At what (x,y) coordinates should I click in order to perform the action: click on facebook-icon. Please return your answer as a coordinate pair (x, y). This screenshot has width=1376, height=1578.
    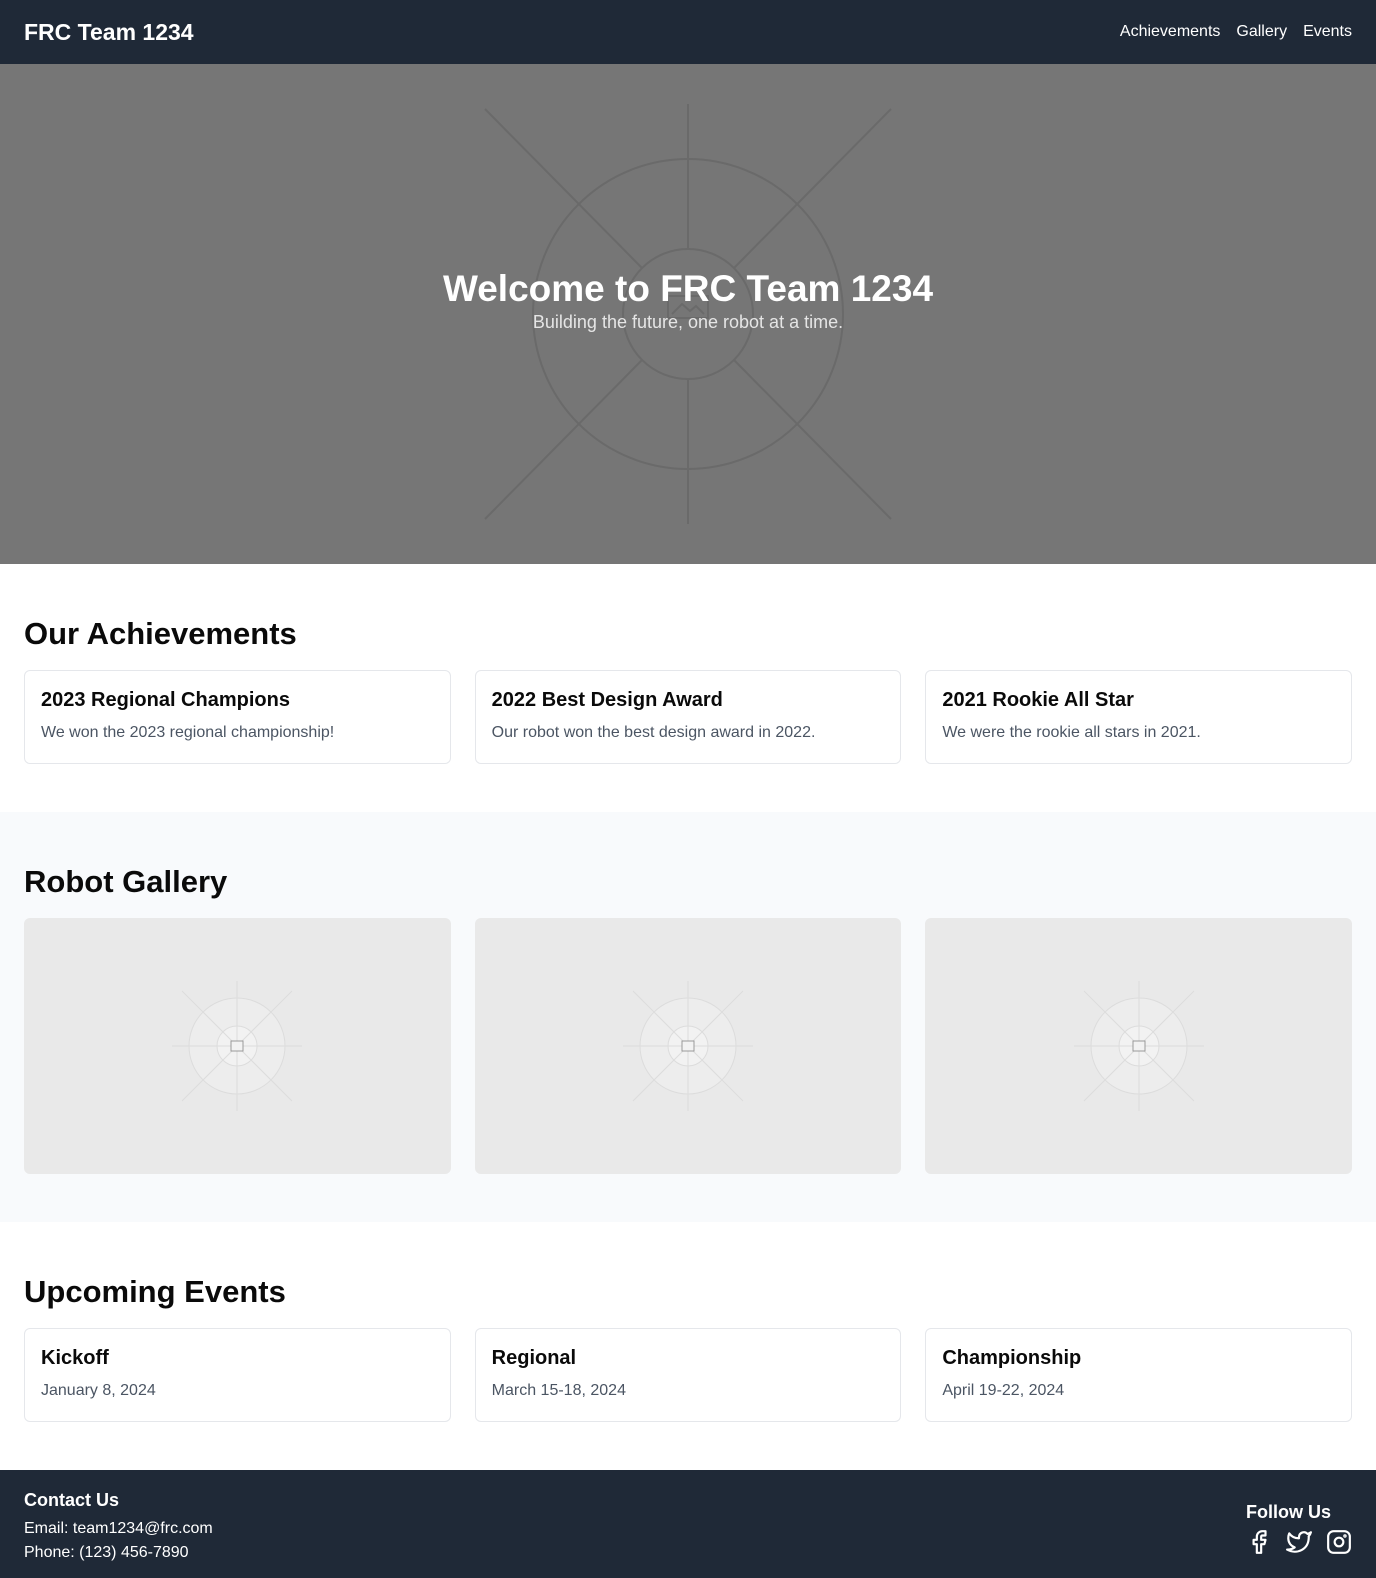
    Looking at the image, I should click on (1259, 1542).